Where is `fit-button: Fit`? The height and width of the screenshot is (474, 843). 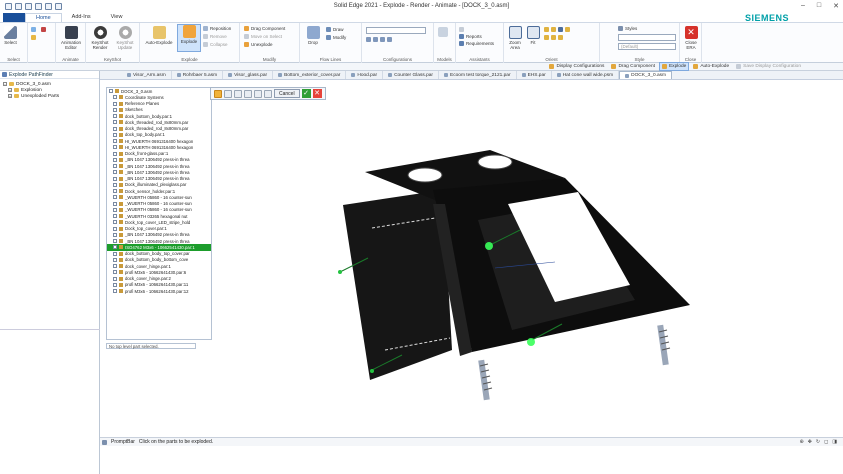
fit-button: Fit is located at coordinates (533, 35).